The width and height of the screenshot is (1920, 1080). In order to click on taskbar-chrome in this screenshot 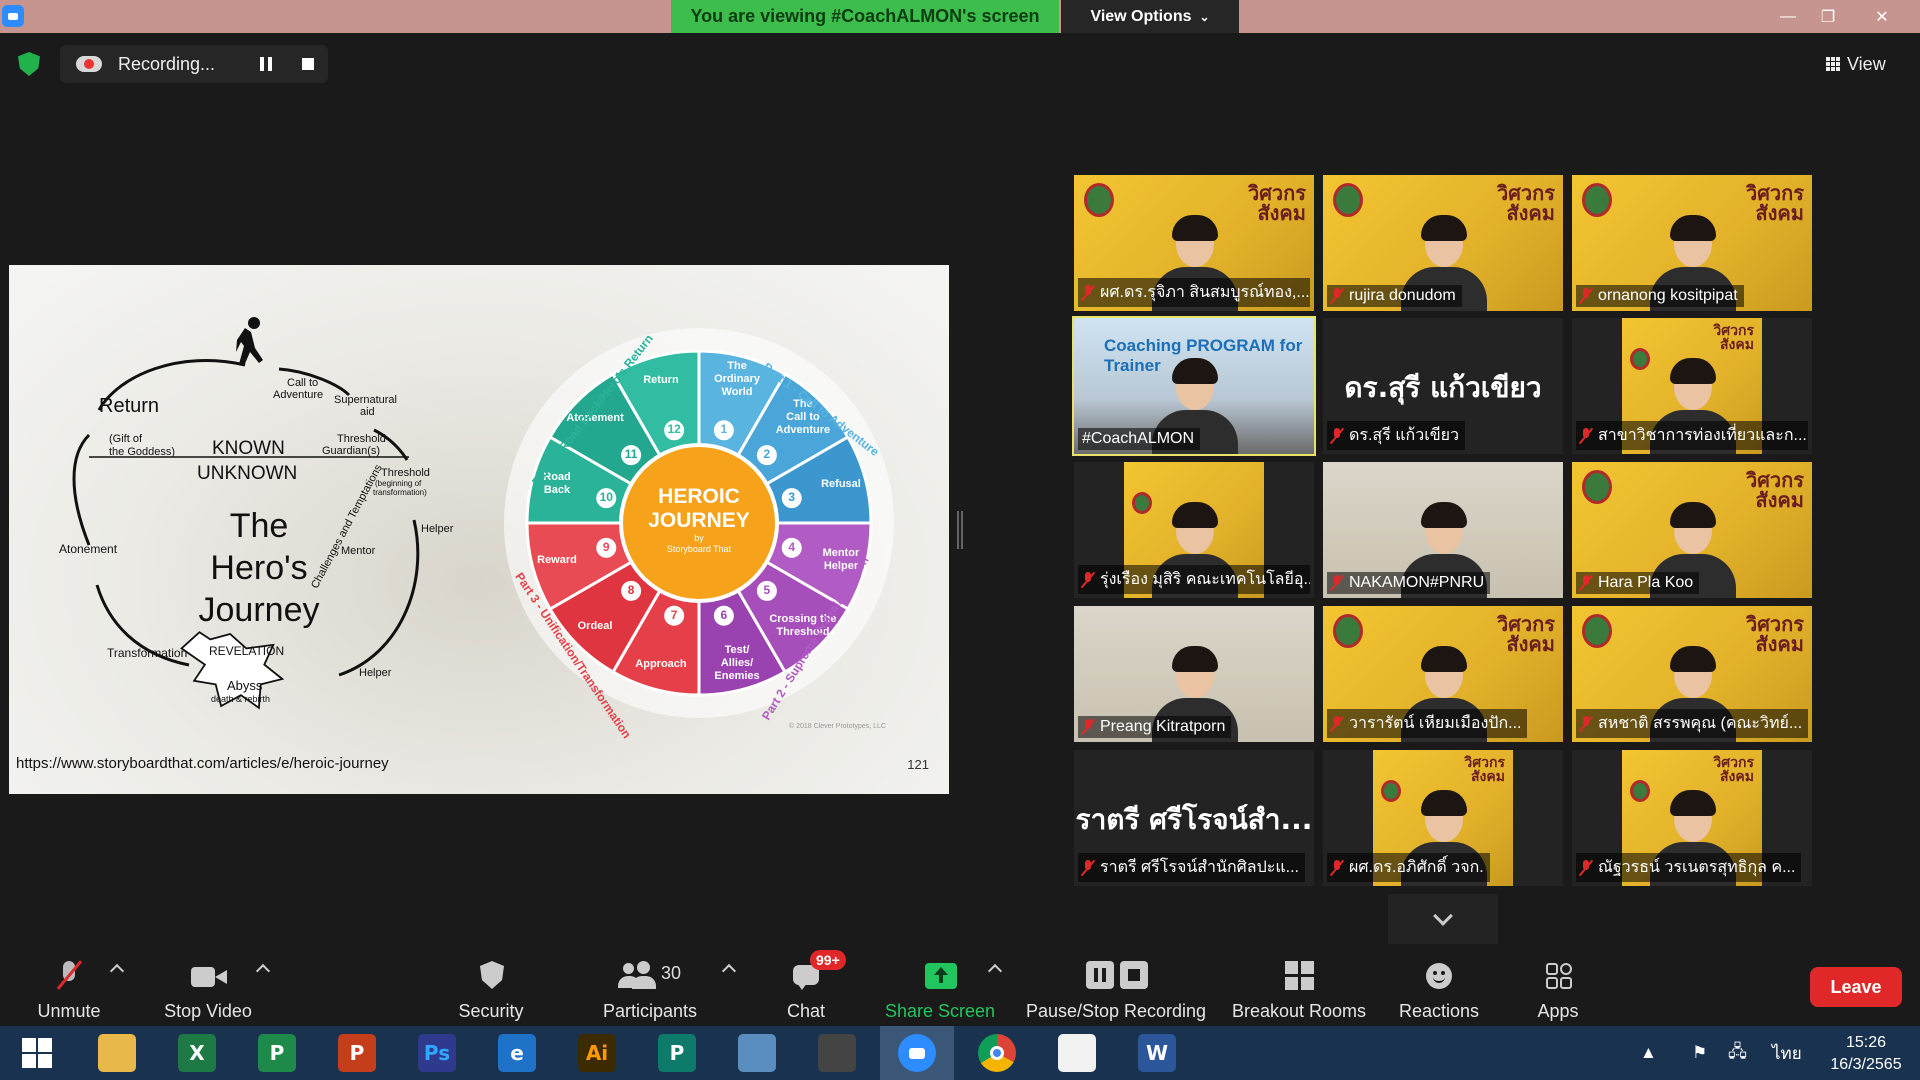, I will do `click(997, 1053)`.